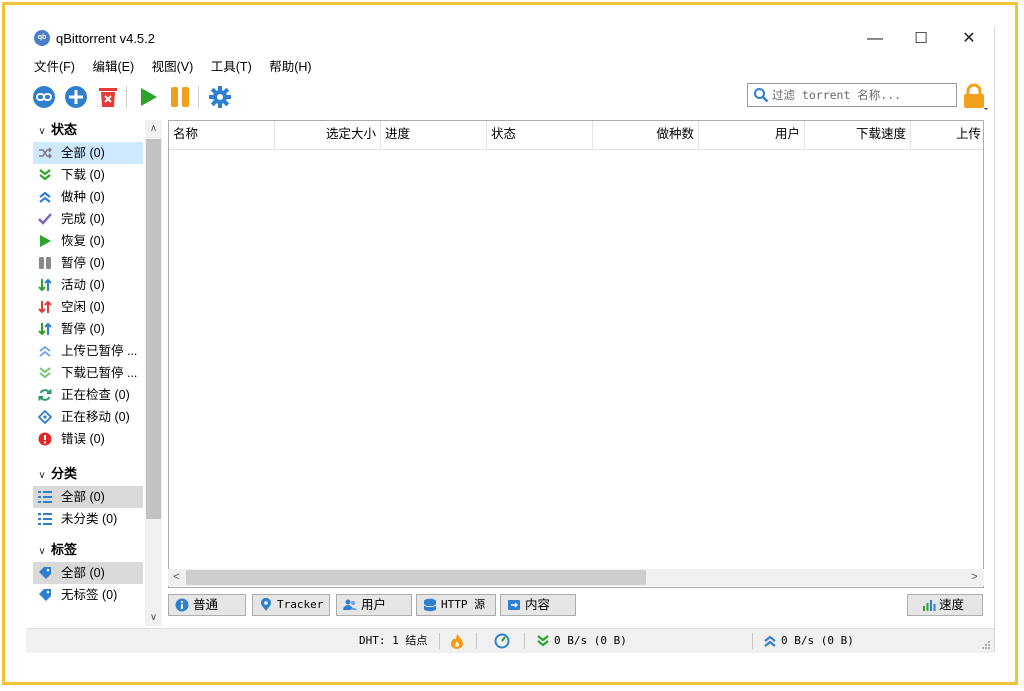 The width and height of the screenshot is (1024, 691). I want to click on status-heading: 状态, so click(64, 129).